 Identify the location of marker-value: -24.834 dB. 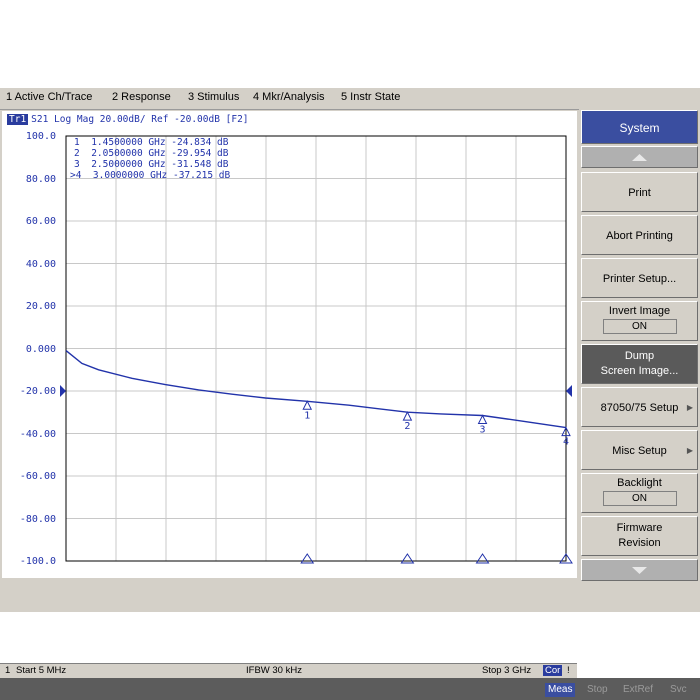
(200, 142).